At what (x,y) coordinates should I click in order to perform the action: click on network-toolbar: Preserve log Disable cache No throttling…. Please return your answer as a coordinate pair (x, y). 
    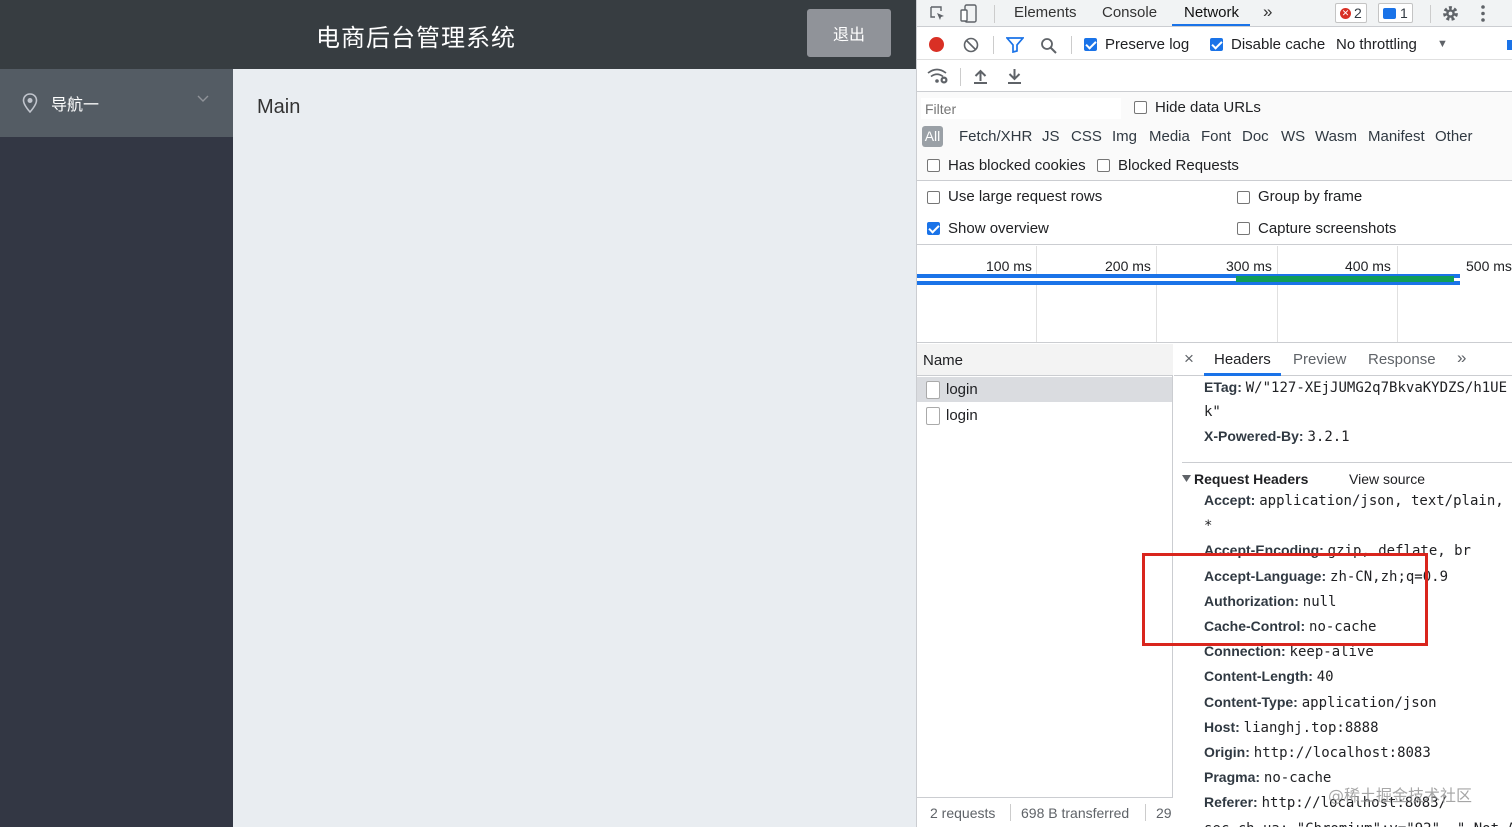
    Looking at the image, I should click on (1214, 44).